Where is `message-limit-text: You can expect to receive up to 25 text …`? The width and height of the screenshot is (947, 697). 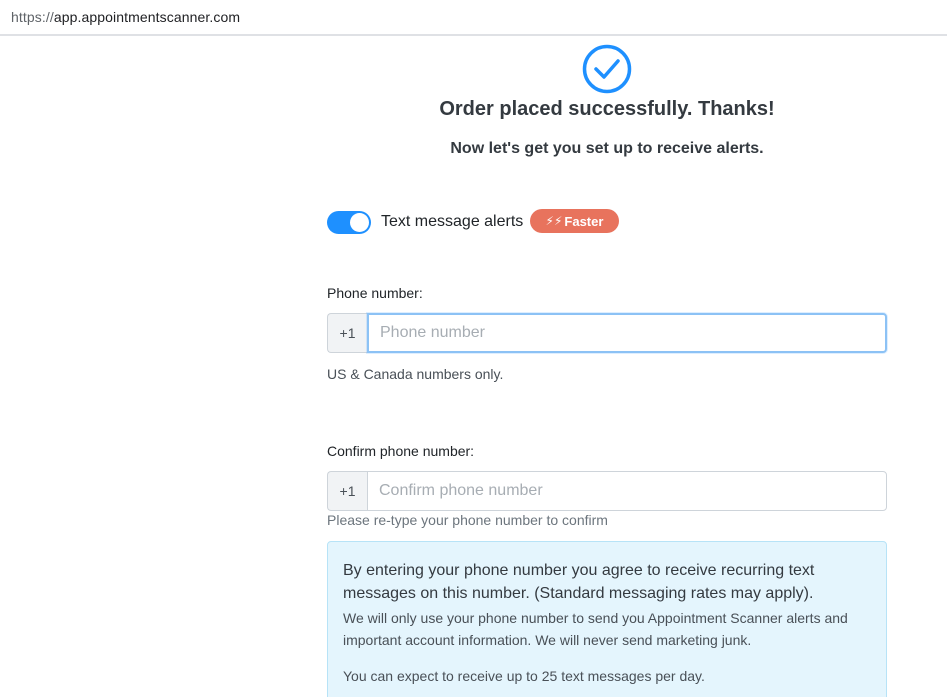 message-limit-text: You can expect to receive up to 25 text … is located at coordinates (524, 676).